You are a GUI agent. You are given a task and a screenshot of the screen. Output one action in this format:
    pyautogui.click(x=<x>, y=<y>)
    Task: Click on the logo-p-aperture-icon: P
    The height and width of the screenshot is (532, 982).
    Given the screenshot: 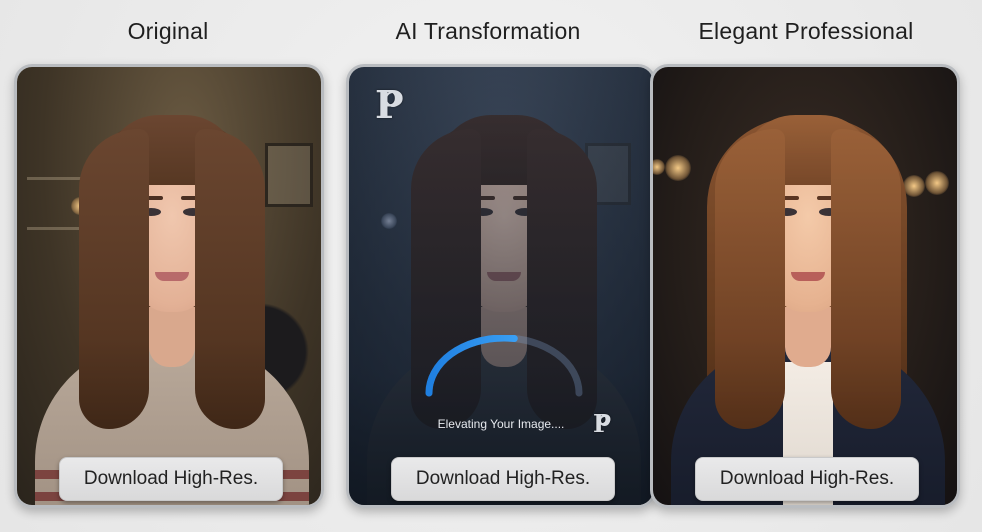 What is the action you would take?
    pyautogui.click(x=390, y=105)
    